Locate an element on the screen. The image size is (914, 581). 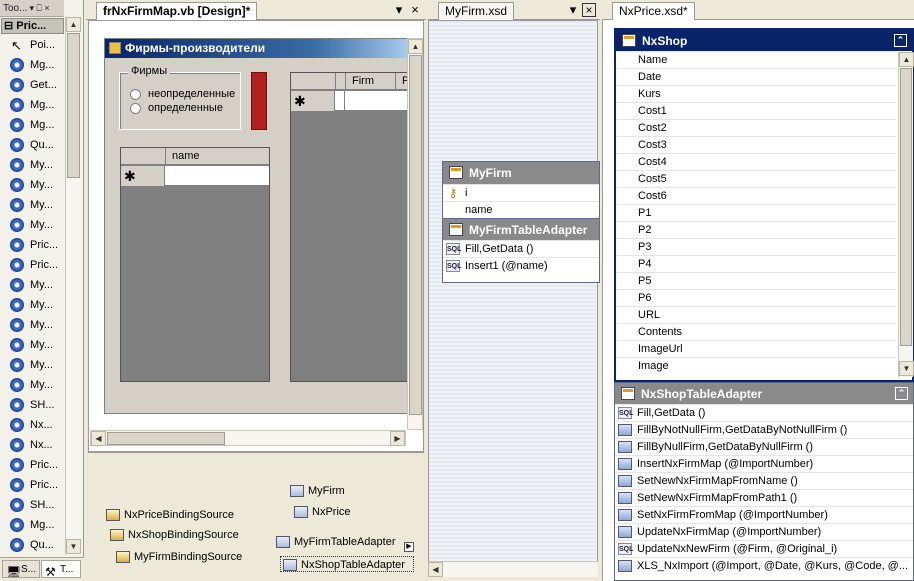
tray-myfirm-tableadapter: MyFirmTableAdapter is located at coordinates (334, 542).